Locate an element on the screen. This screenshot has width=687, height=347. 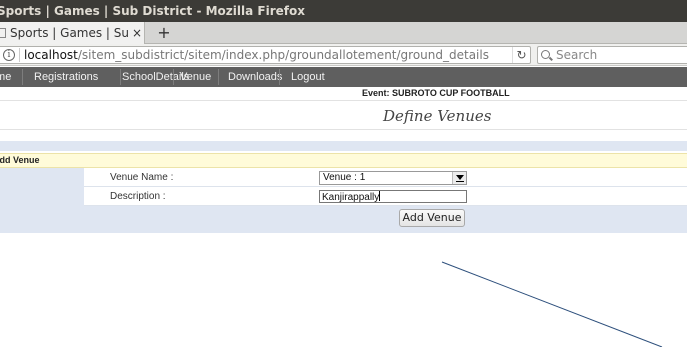
menu-item-logout: Logout is located at coordinates (308, 77).